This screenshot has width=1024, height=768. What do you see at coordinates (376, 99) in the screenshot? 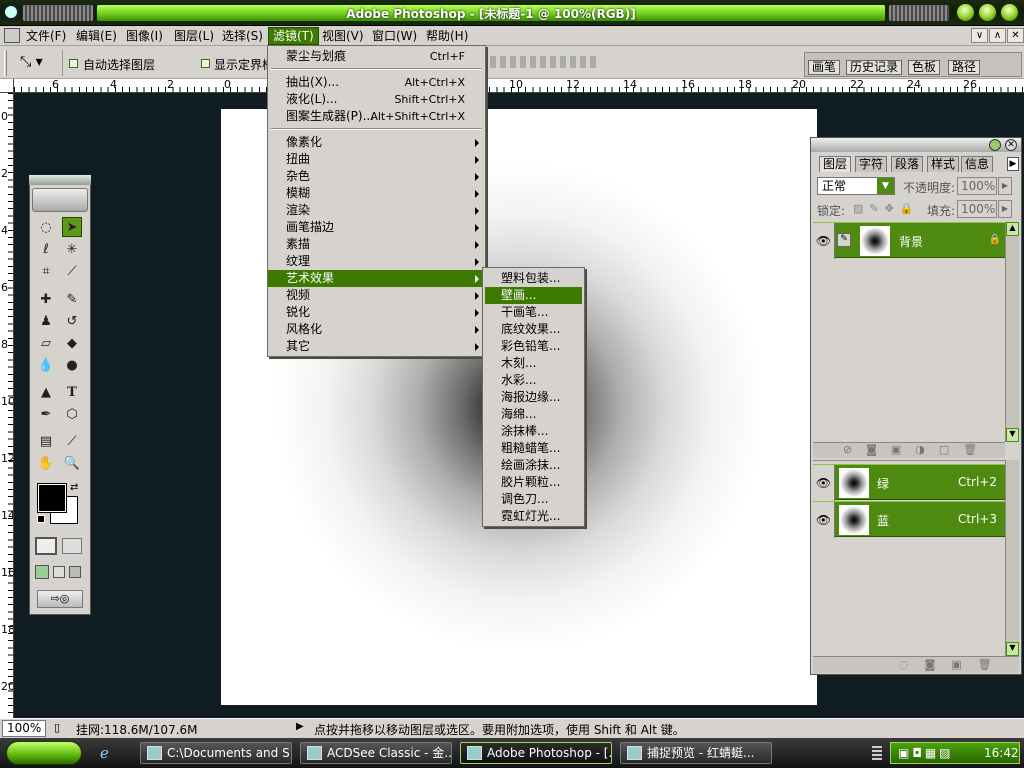
I see `menu-item-liquify: 液化(L)... Shift+Ctrl+X` at bounding box center [376, 99].